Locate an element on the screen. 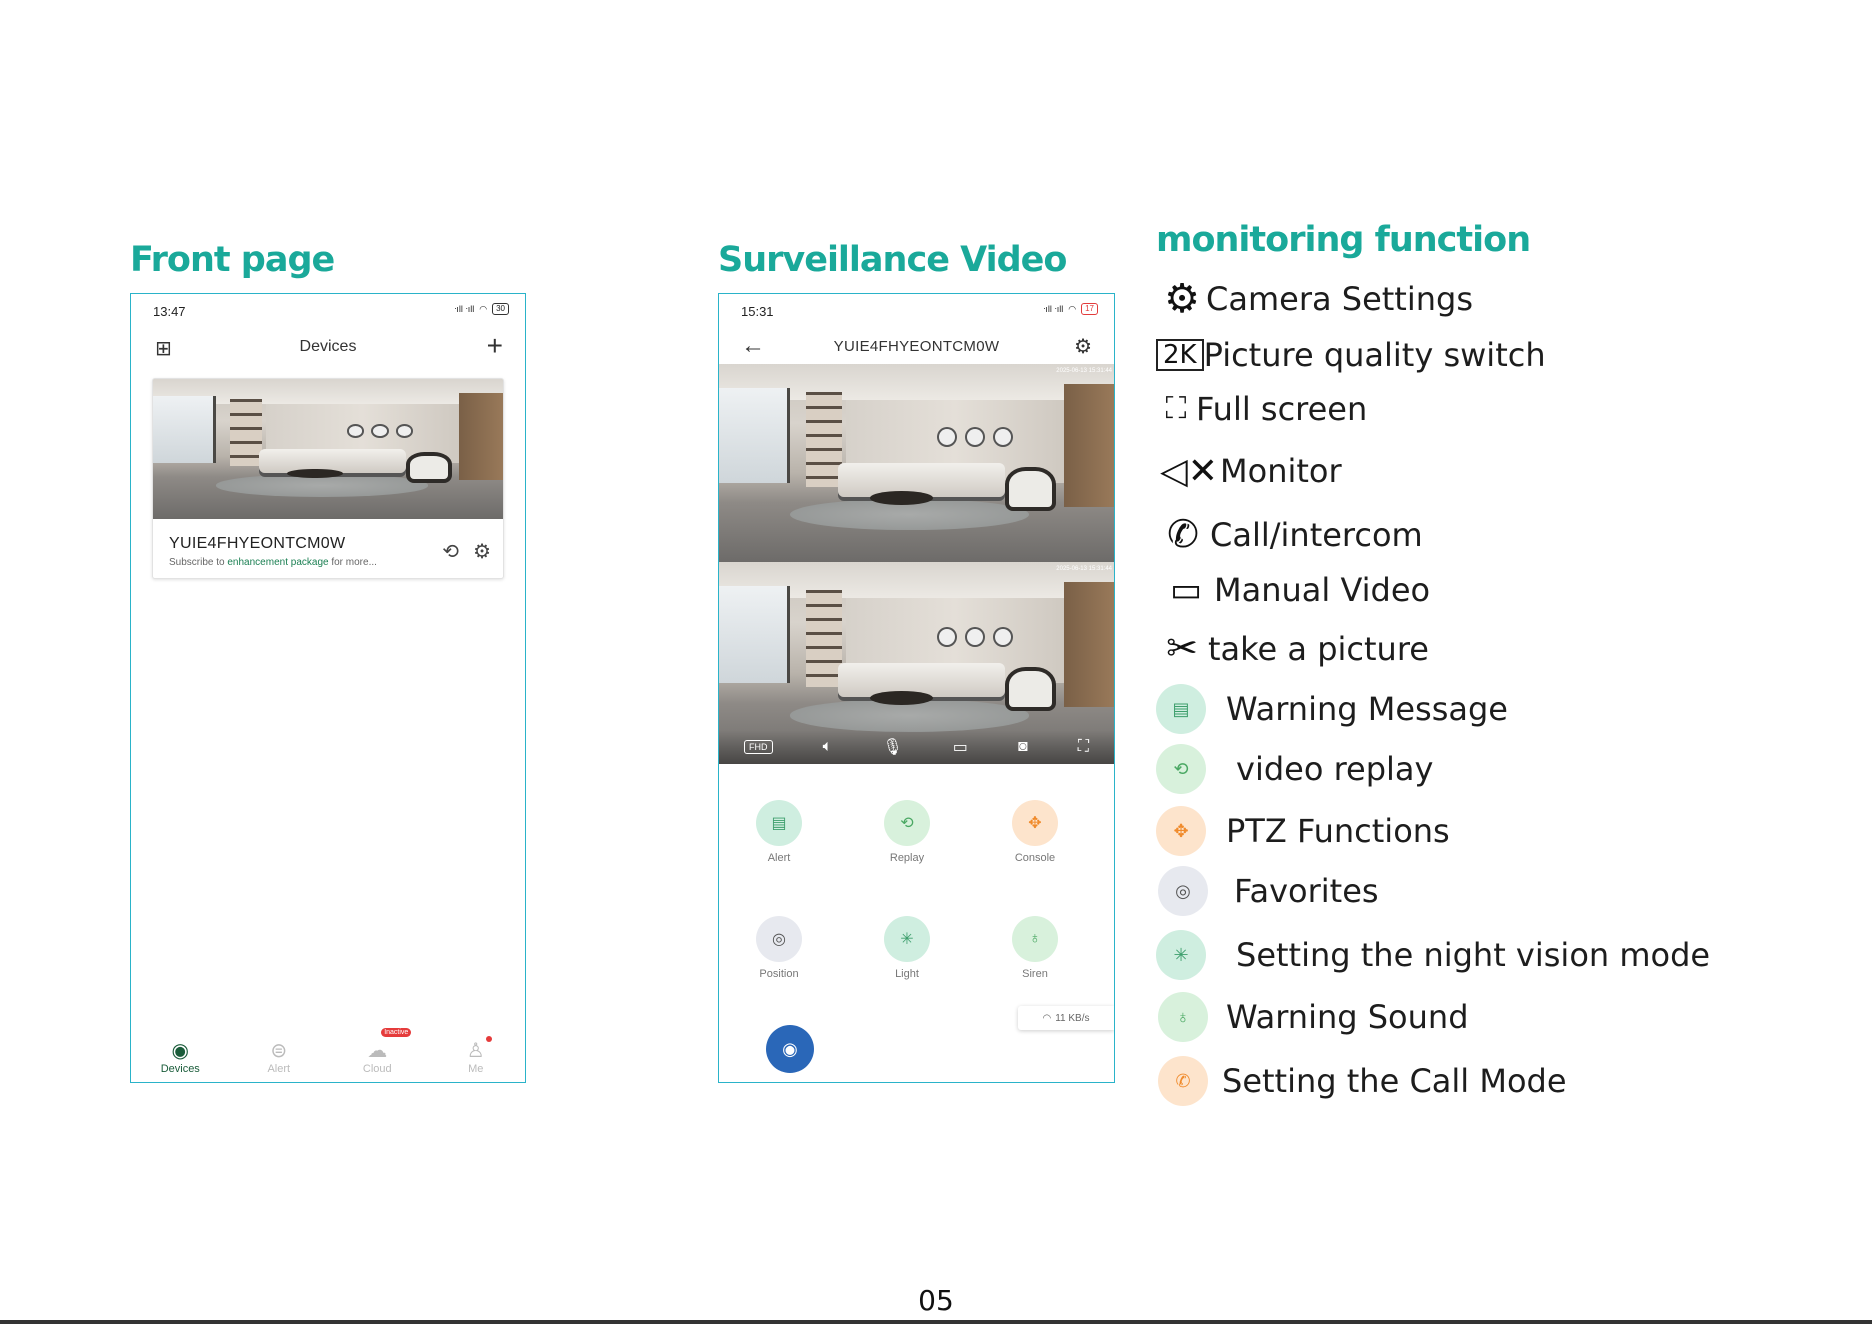  legend-manual-video: ▭ Manual Video is located at coordinates (1294, 590).